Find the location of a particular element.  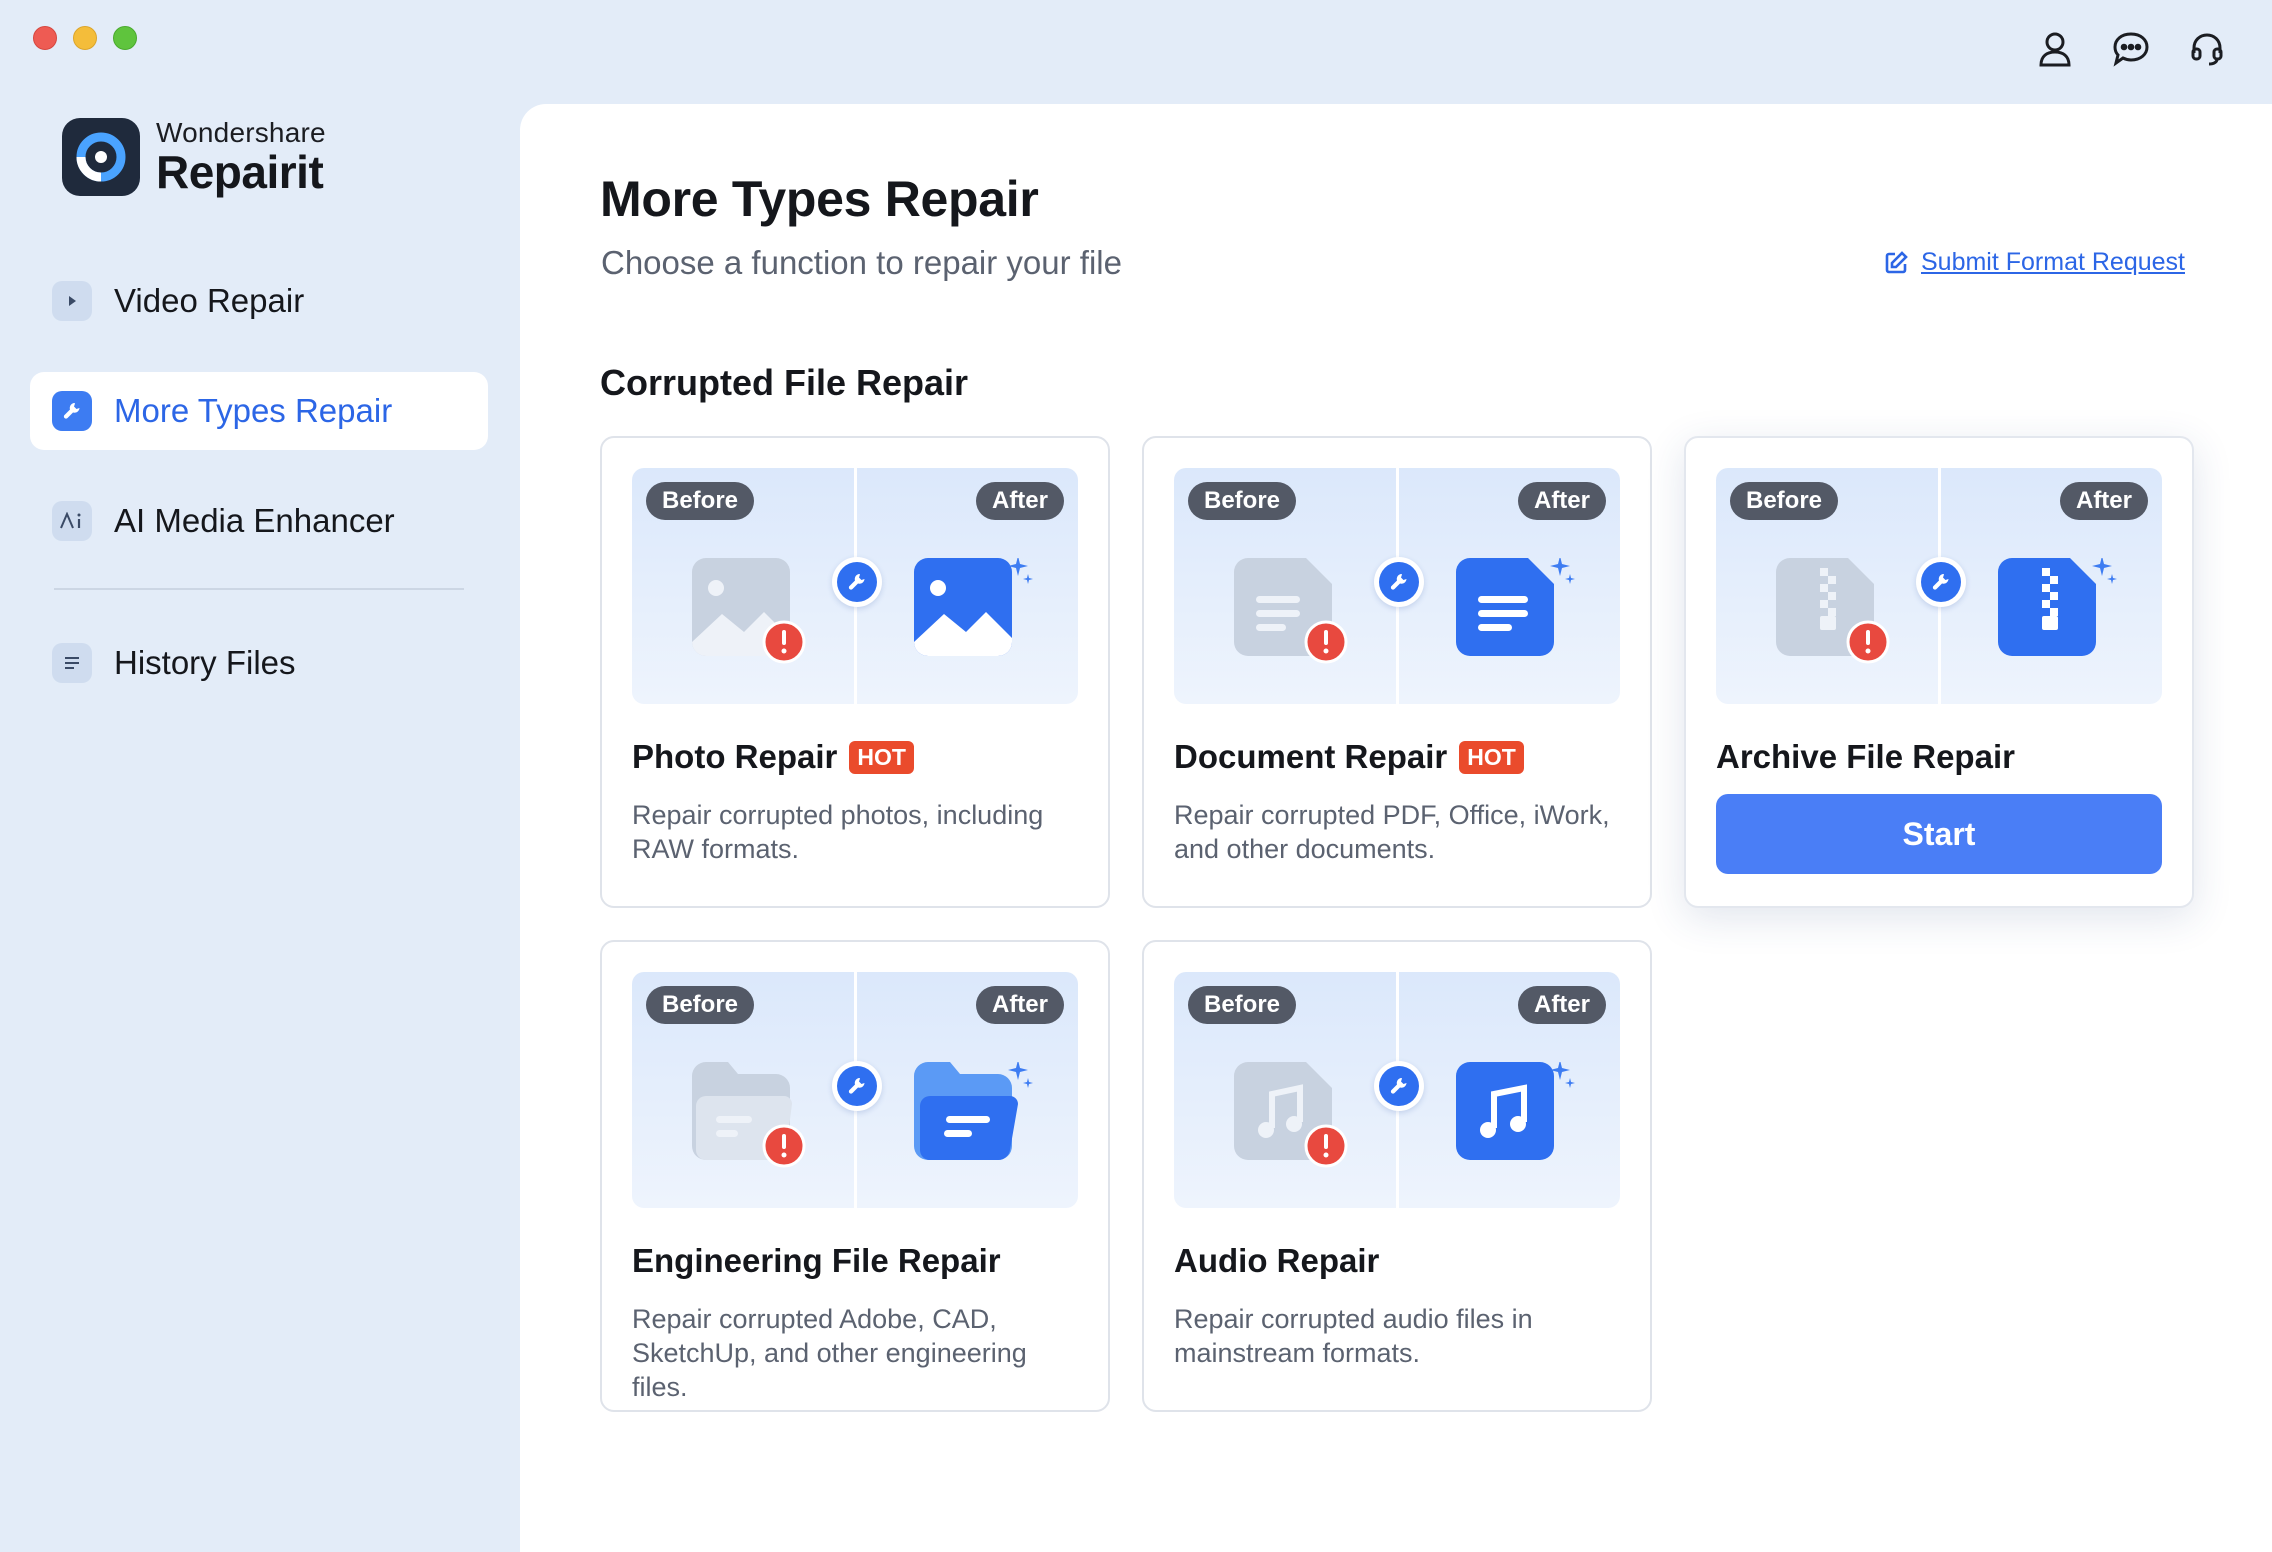

card-title: Audio Repair is located at coordinates (1276, 1261).